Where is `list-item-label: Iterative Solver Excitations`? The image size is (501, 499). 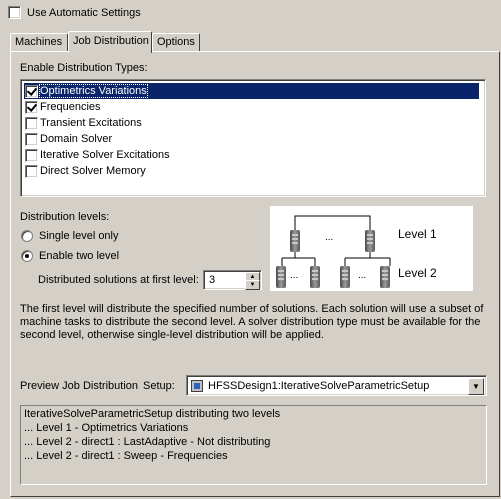 list-item-label: Iterative Solver Excitations is located at coordinates (105, 155).